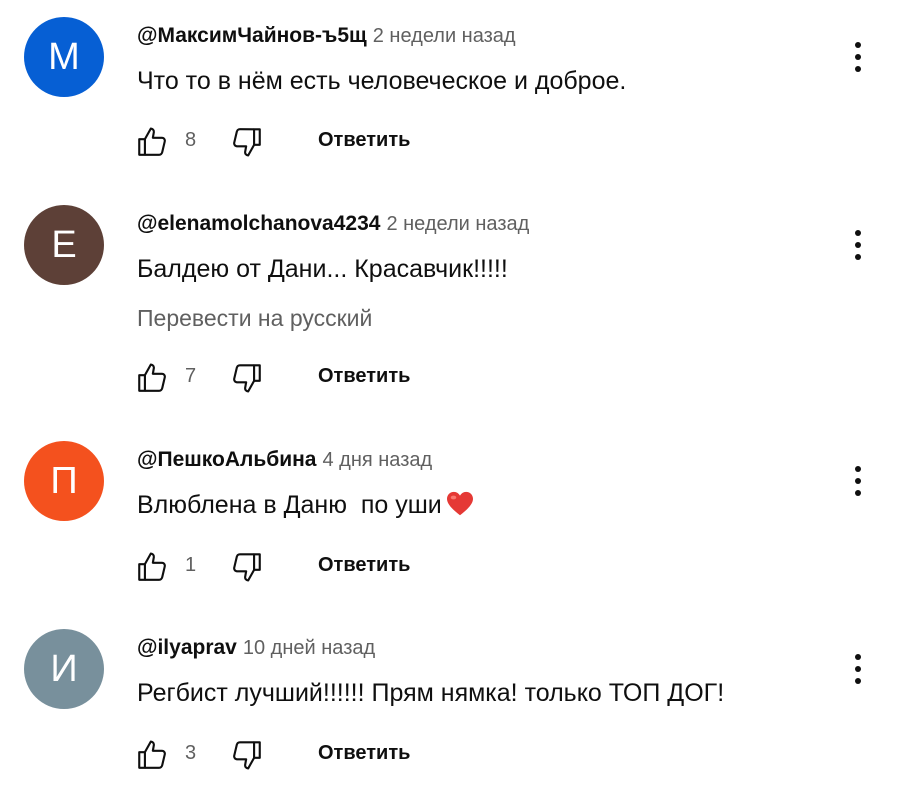 This screenshot has width=902, height=786. Describe the element at coordinates (191, 140) in the screenshot. I see `like-count: 8` at that location.